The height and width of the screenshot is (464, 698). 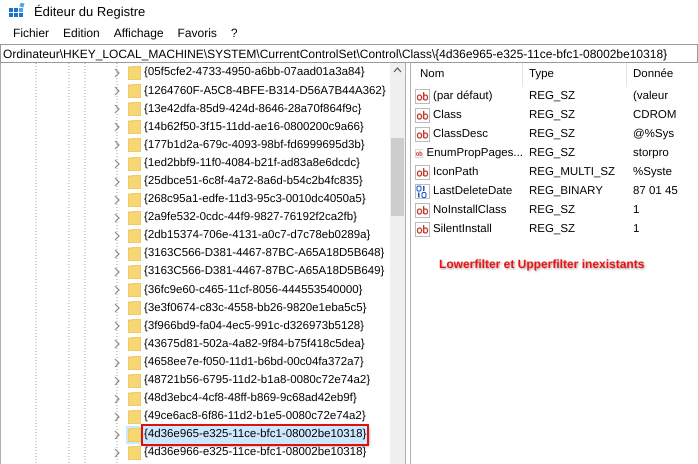 What do you see at coordinates (254, 345) in the screenshot?
I see `tree-item: {43675d81-502a-4a82-9f84-b75f418c5dea}` at bounding box center [254, 345].